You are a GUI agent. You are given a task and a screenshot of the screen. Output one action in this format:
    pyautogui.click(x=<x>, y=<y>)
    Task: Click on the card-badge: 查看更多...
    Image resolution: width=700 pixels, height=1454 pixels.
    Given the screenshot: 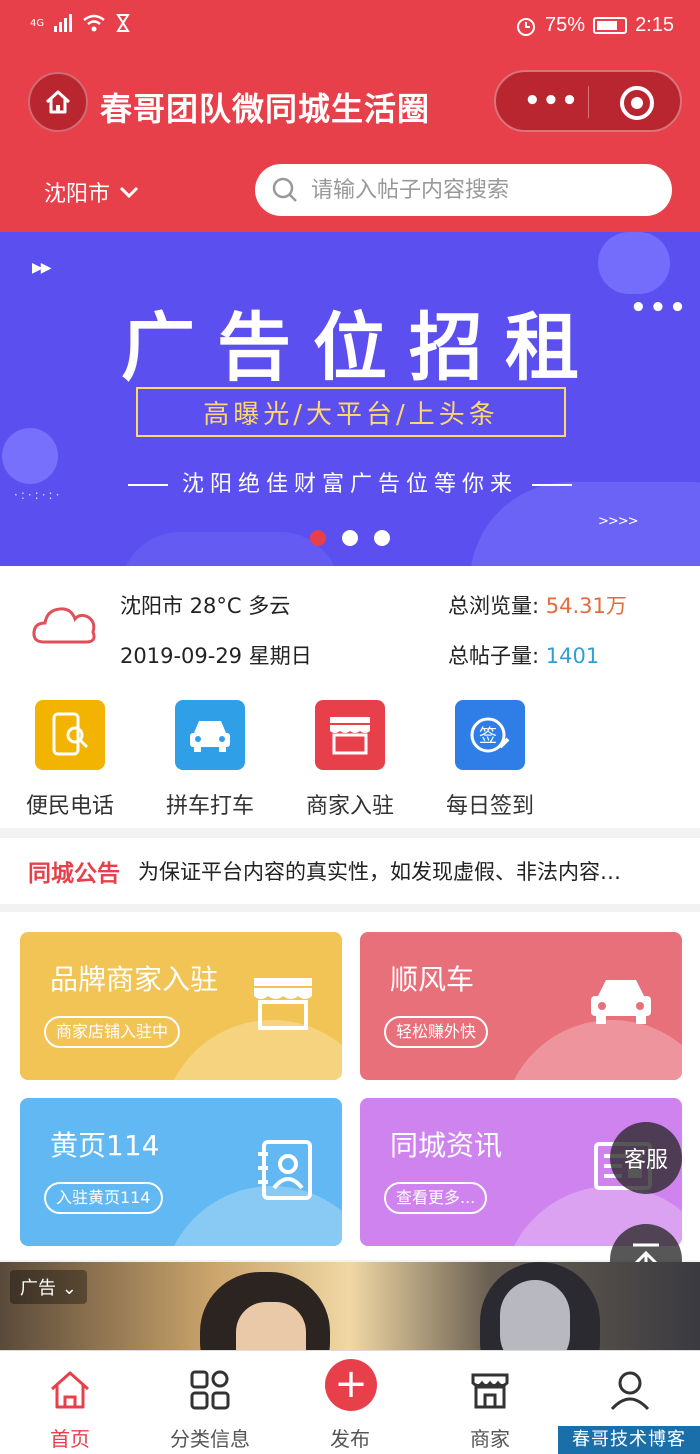 What is the action you would take?
    pyautogui.click(x=436, y=1198)
    